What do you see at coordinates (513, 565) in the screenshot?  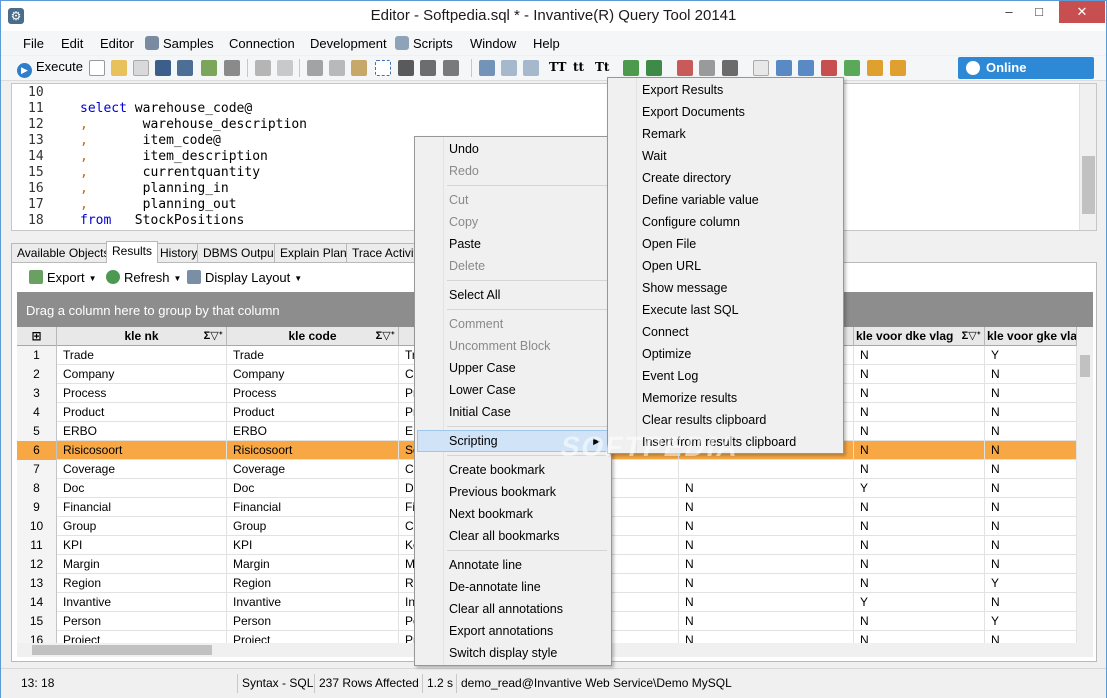 I see `menu-item-annotate-line: Annotate line` at bounding box center [513, 565].